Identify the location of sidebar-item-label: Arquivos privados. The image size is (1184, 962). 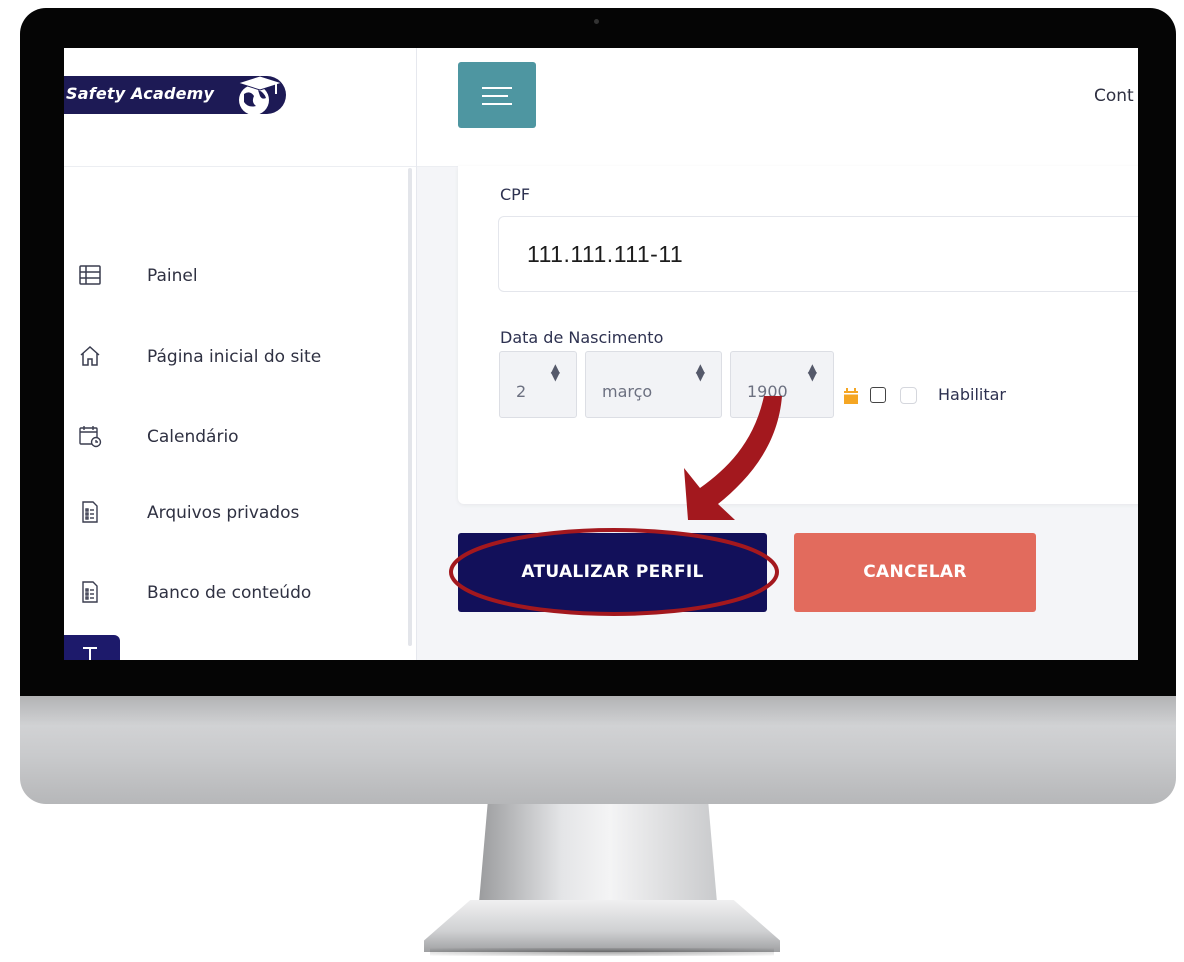
(223, 513).